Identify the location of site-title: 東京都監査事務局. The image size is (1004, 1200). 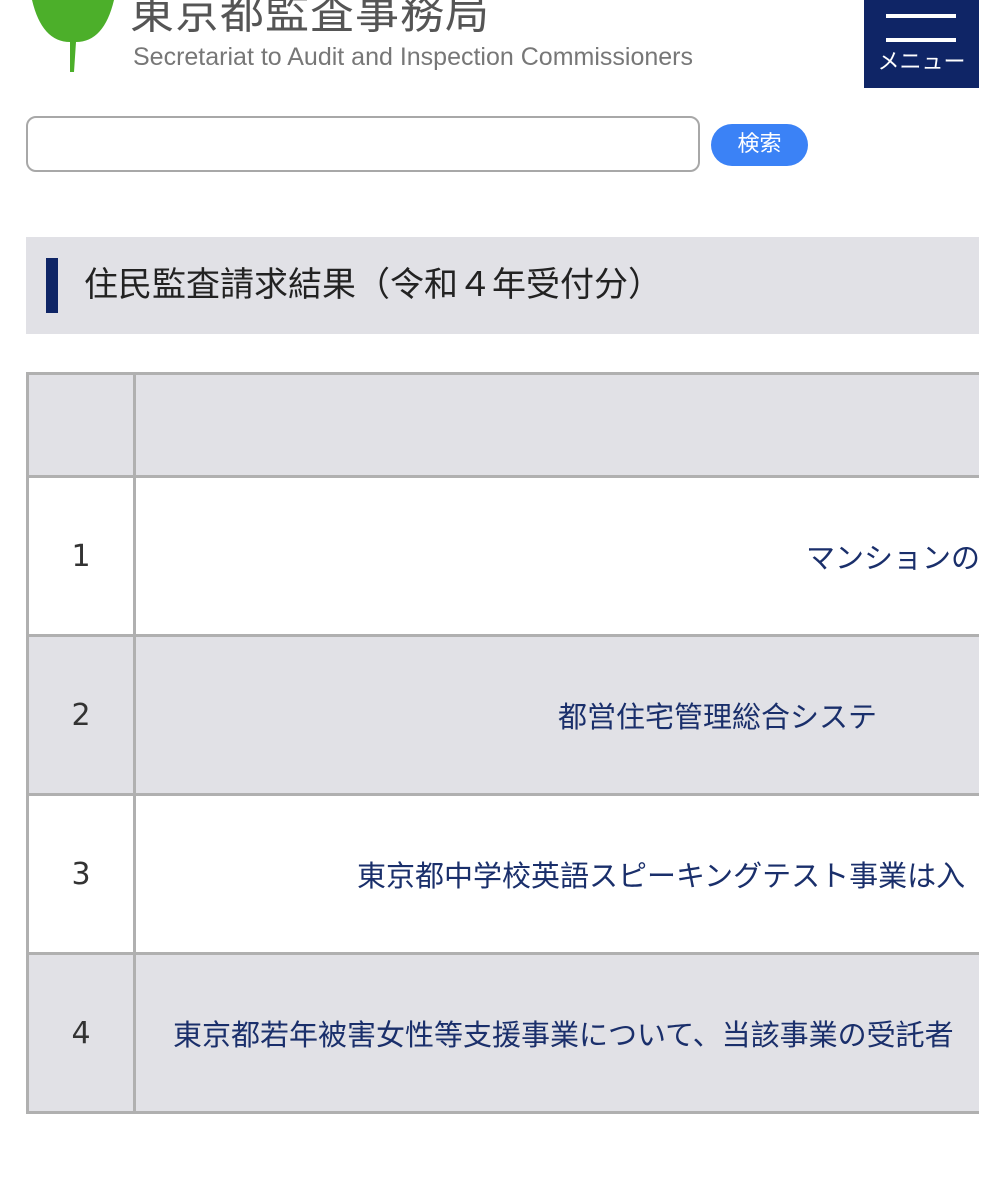
(310, 20).